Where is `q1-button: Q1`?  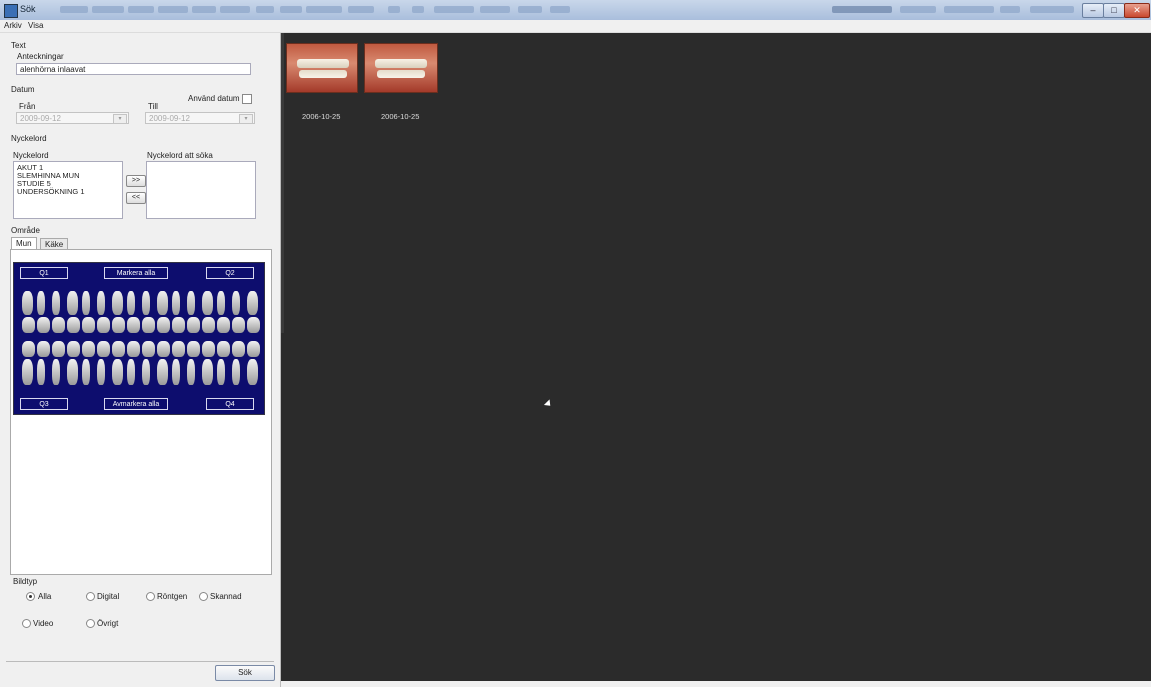
q1-button: Q1 is located at coordinates (44, 273).